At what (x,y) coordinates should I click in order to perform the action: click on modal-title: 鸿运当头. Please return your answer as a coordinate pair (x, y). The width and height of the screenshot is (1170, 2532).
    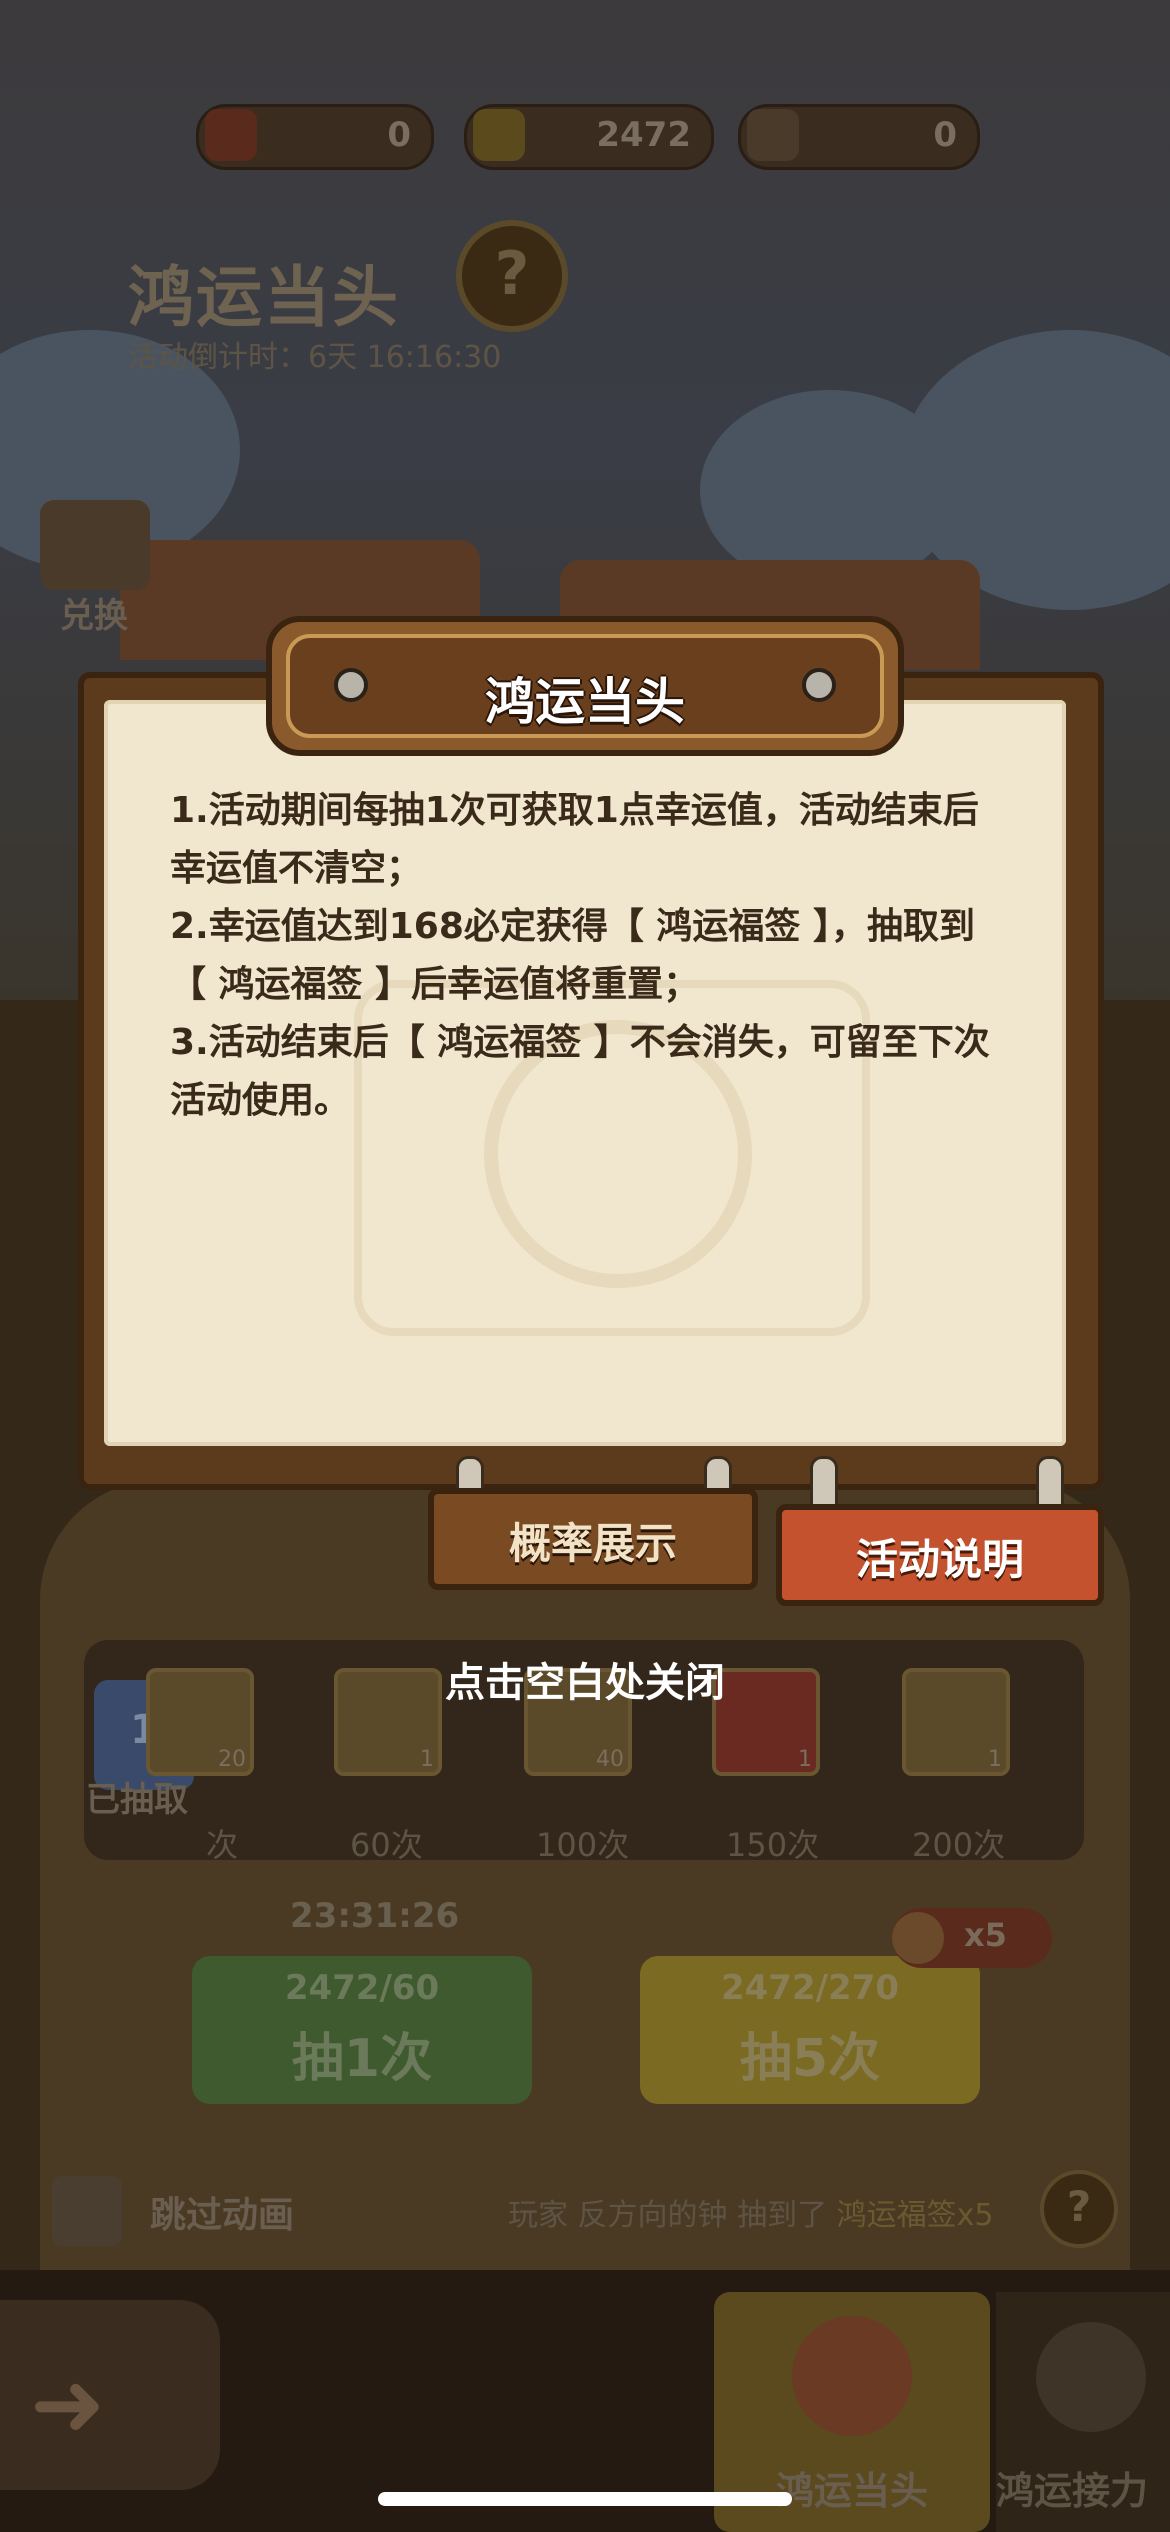
    Looking at the image, I should click on (585, 702).